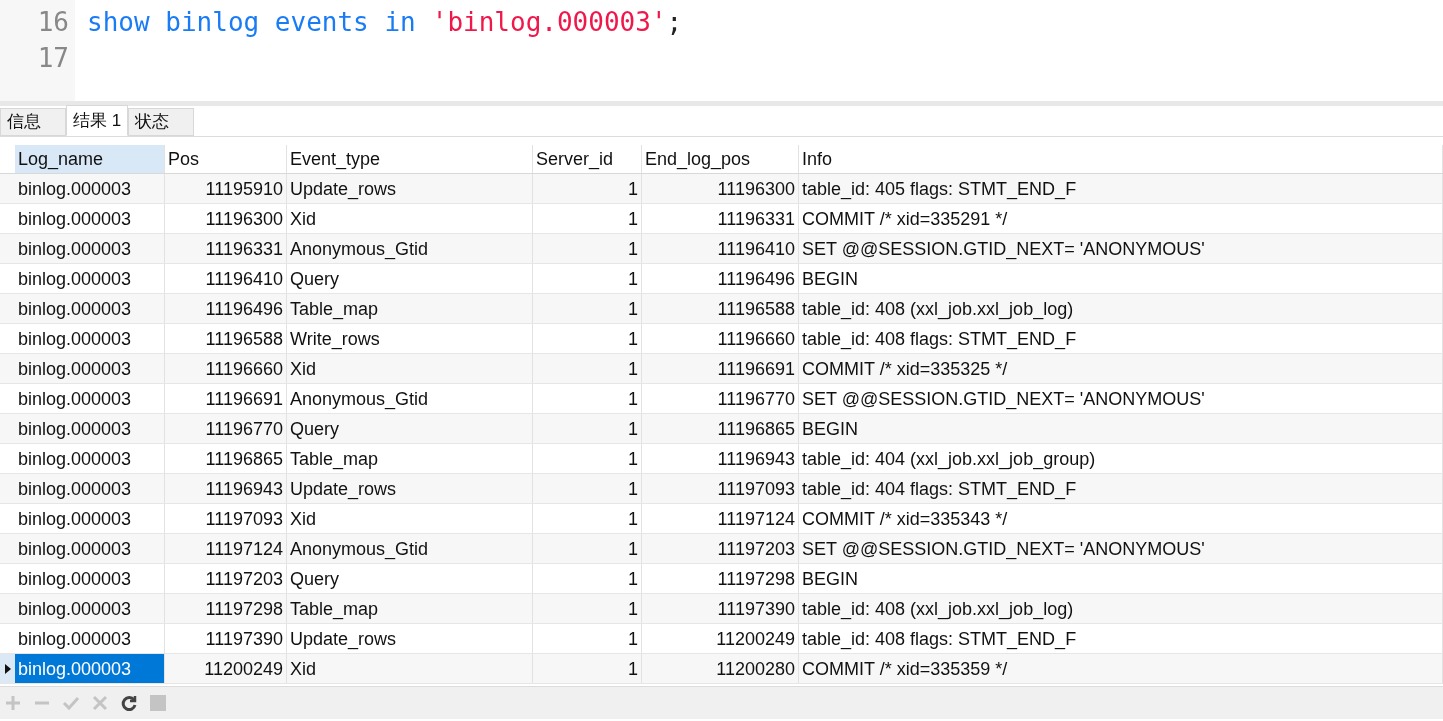  I want to click on table-row: binlog.000003 11196410 Query 1 11196496 BEGIN, so click(721, 279).